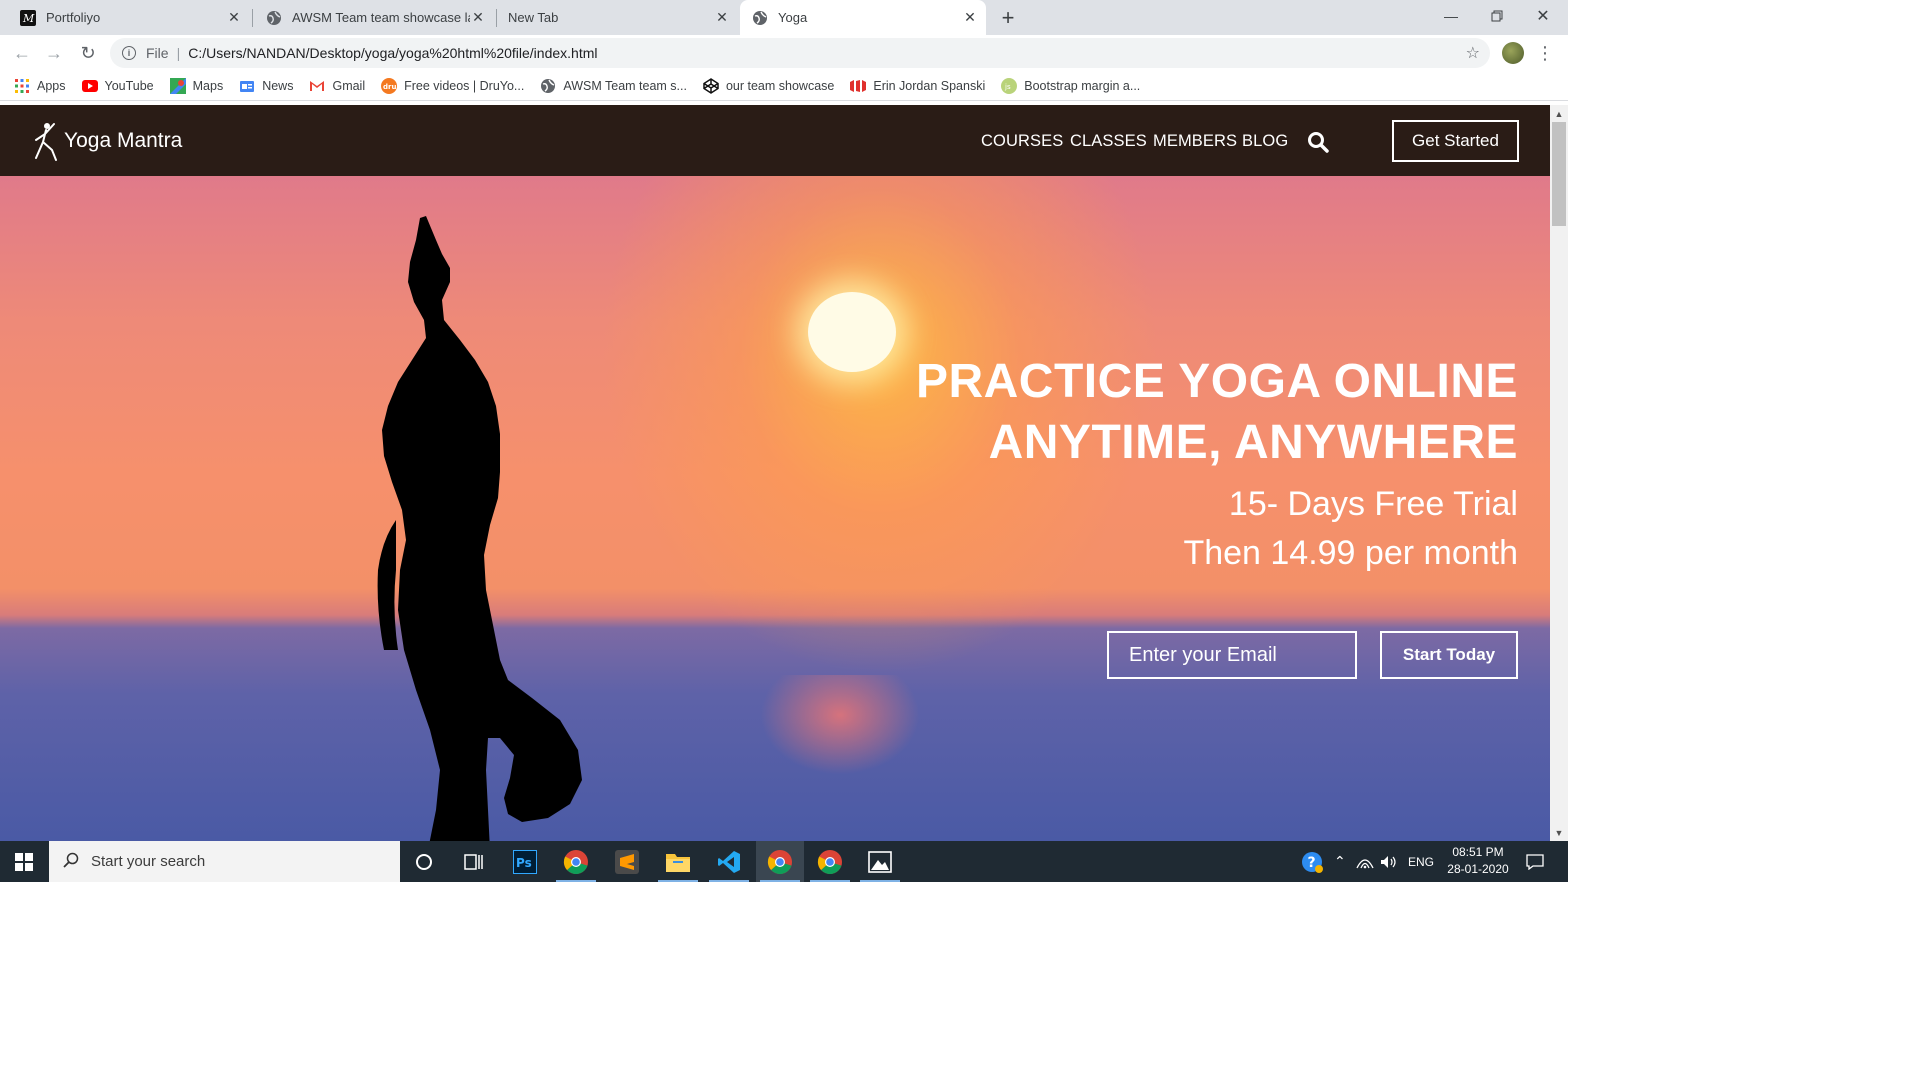  I want to click on browser-menu-icon: ⋮, so click(1545, 53).